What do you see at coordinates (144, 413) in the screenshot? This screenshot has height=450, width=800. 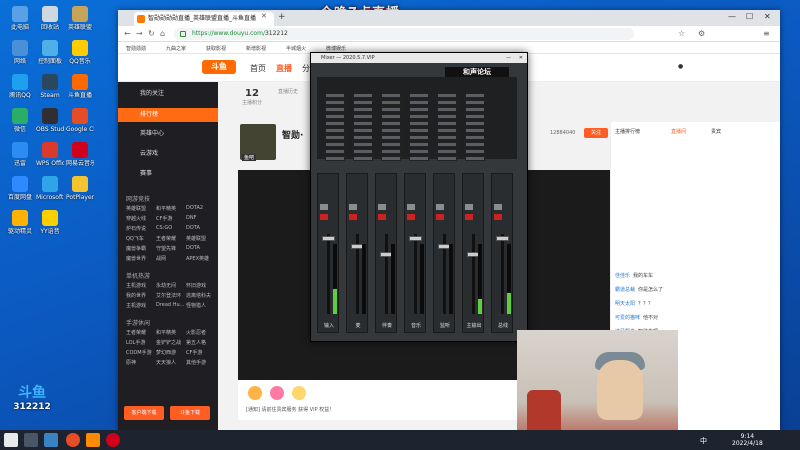 I see `sidebar-download-button: 客户端下载` at bounding box center [144, 413].